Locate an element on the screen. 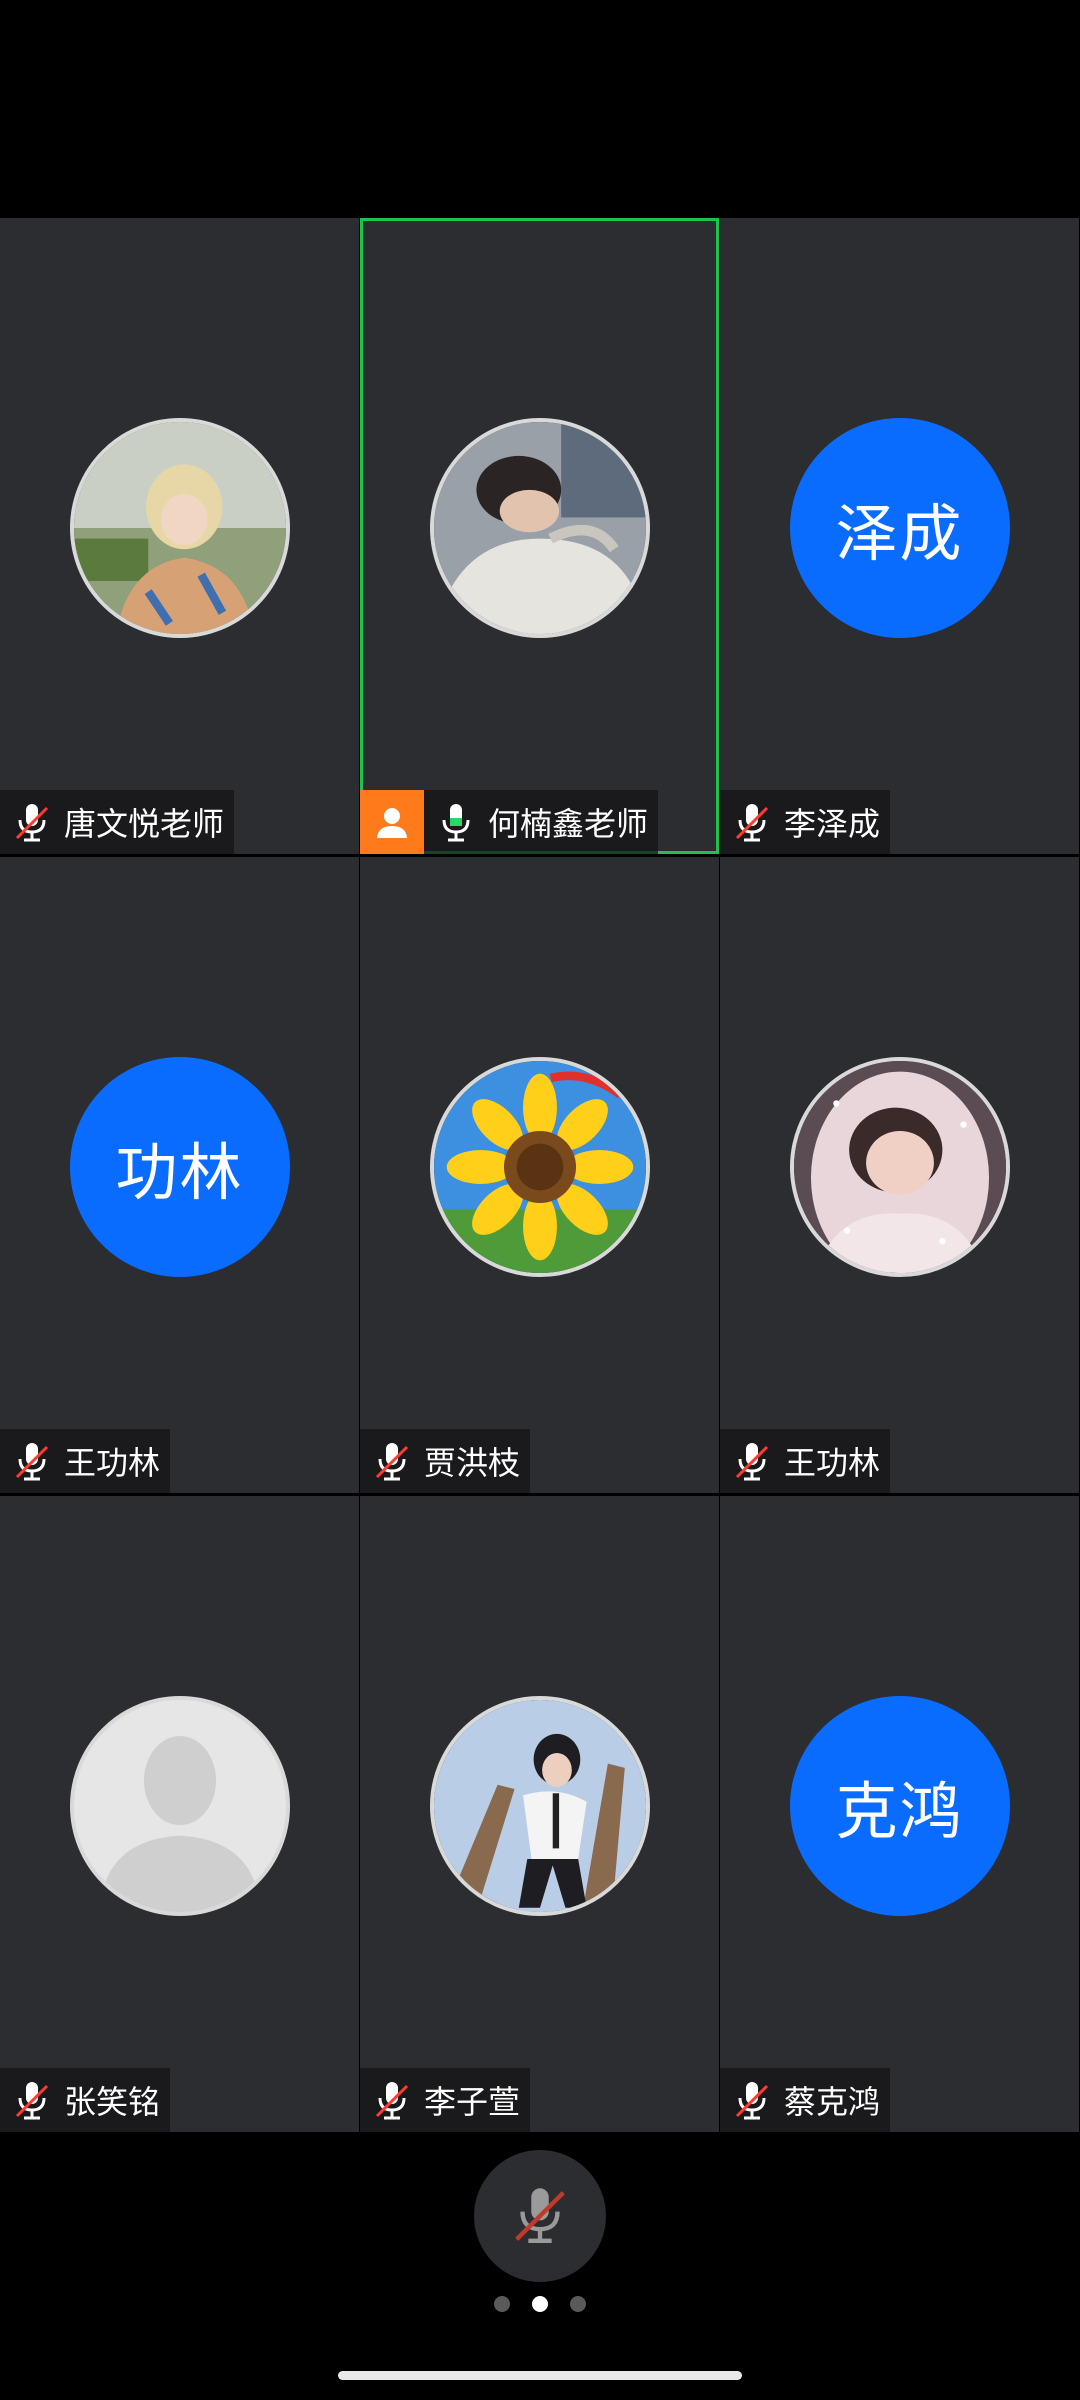 This screenshot has height=2400, width=1080. participant-tile: 泽成 李泽成 is located at coordinates (899, 536).